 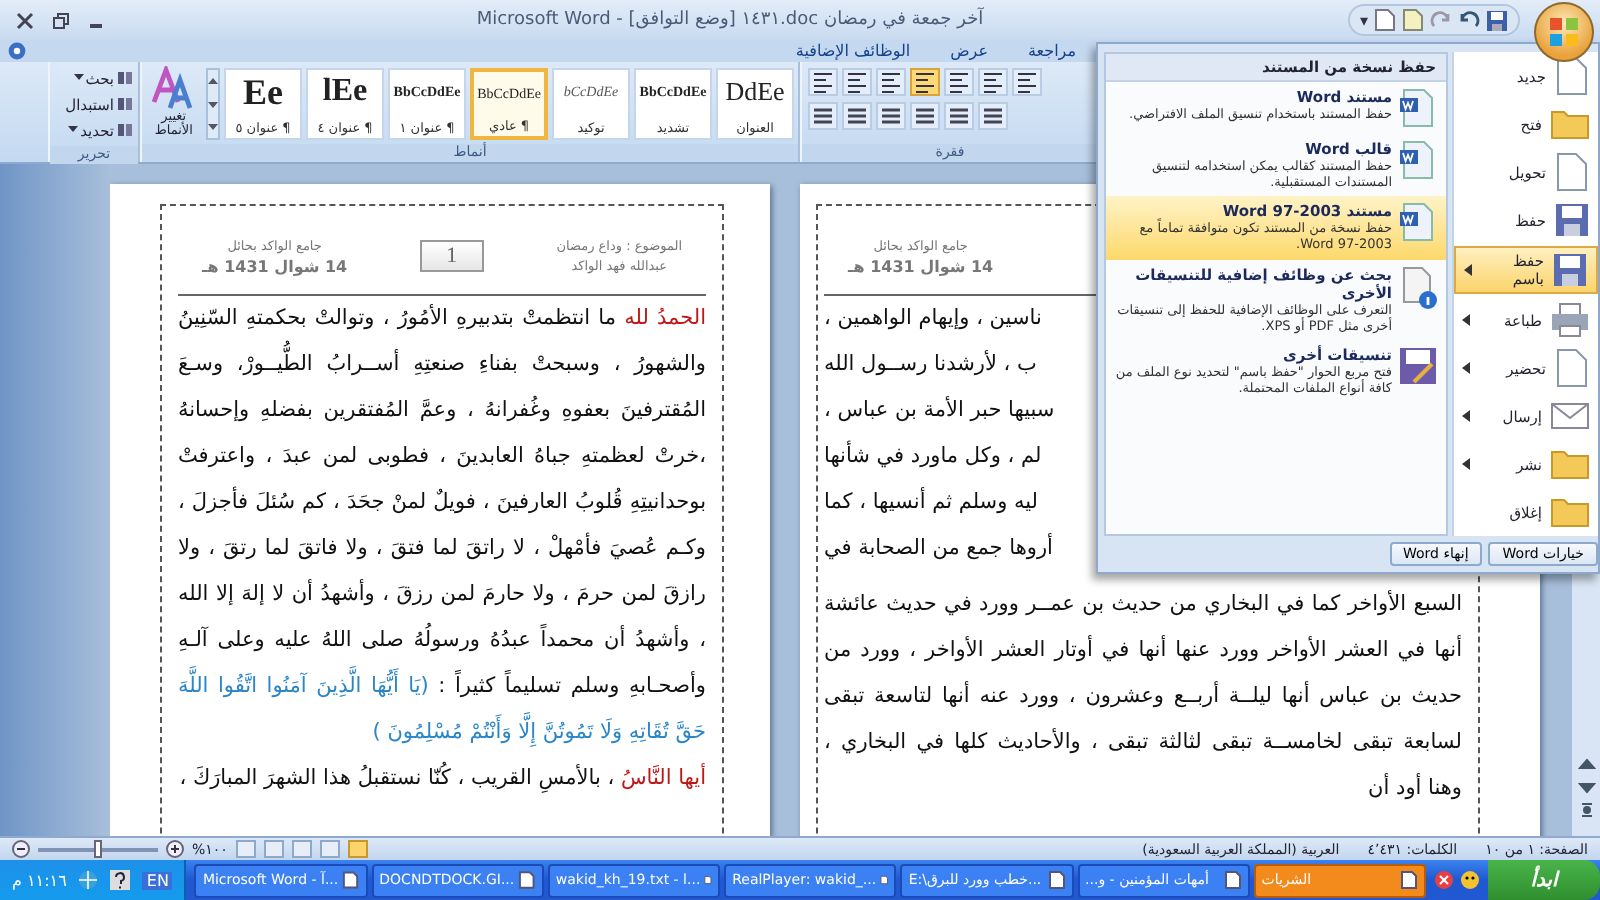 What do you see at coordinates (1570, 320) in the screenshot?
I see `printer-icon` at bounding box center [1570, 320].